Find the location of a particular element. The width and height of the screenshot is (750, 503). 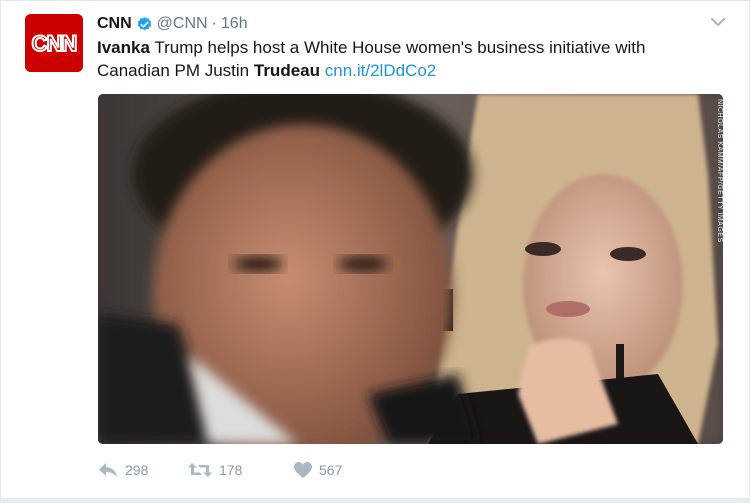

cnn-avatar: CNN is located at coordinates (54, 43).